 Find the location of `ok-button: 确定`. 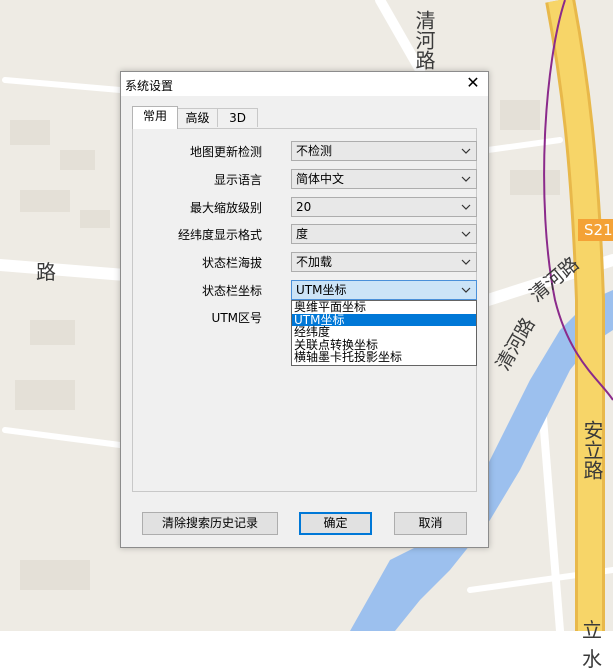

ok-button: 确定 is located at coordinates (335, 523).